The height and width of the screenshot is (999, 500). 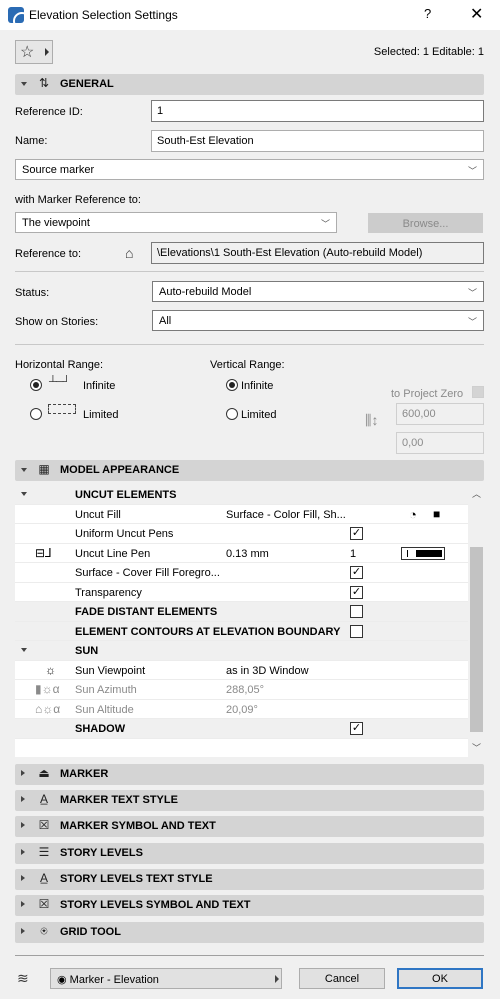 What do you see at coordinates (43, 552) in the screenshot?
I see `uncut-line-pen-icon: ⊟⅃` at bounding box center [43, 552].